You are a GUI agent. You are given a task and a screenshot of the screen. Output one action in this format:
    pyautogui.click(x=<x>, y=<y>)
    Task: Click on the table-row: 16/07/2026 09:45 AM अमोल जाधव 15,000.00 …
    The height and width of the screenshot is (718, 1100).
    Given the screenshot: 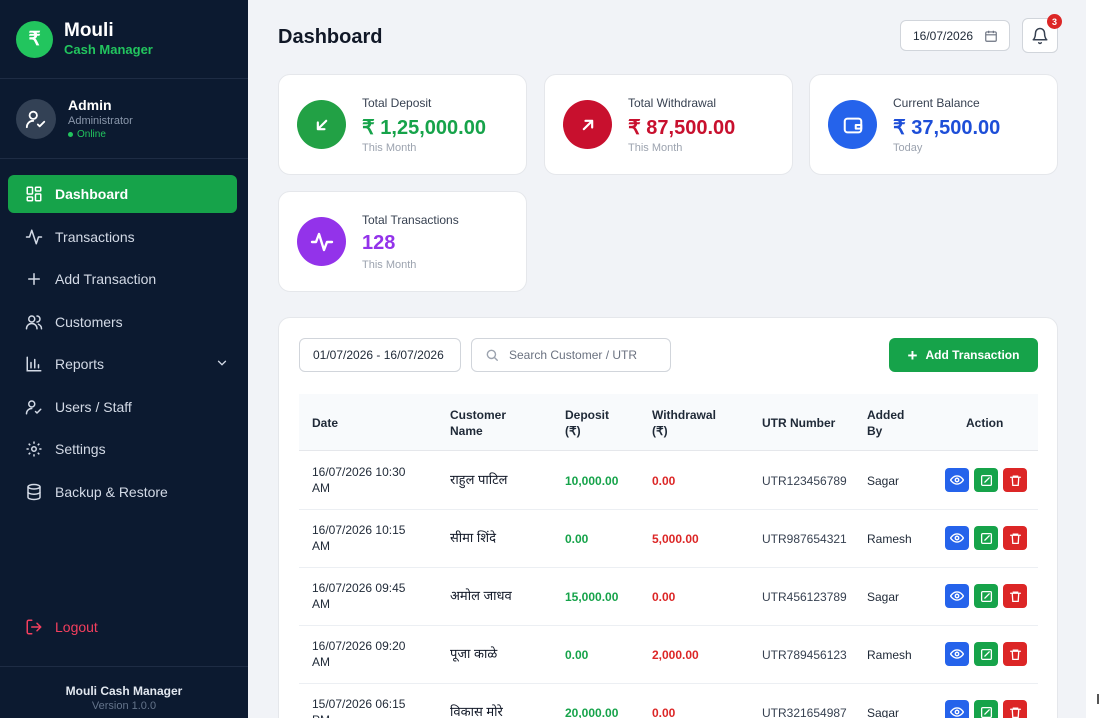 What is the action you would take?
    pyautogui.click(x=668, y=597)
    